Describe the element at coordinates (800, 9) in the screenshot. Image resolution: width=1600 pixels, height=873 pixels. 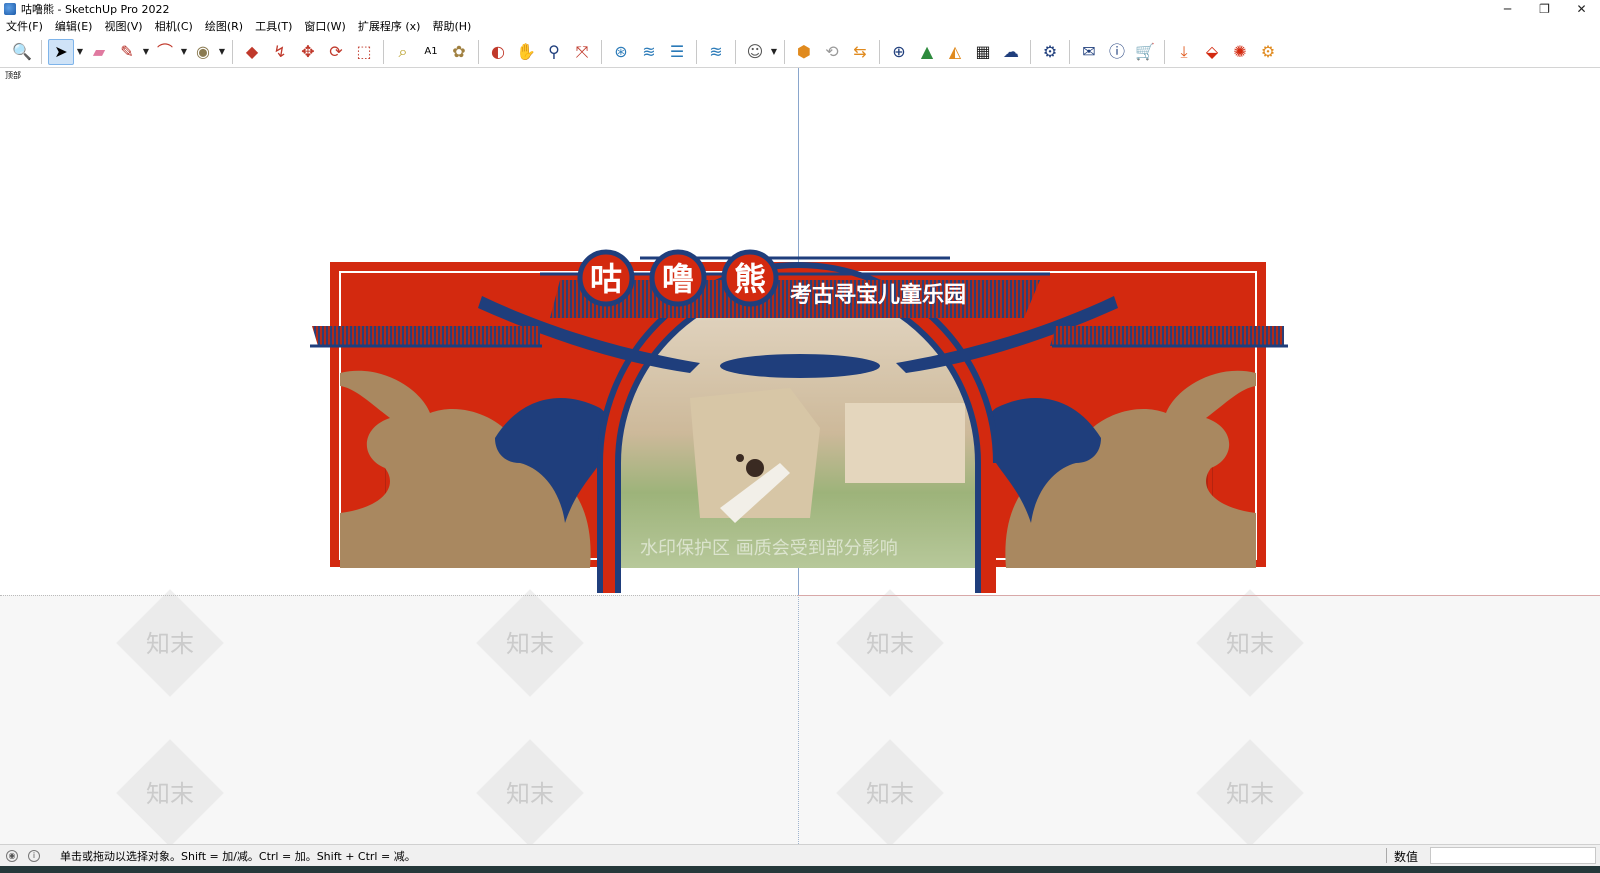
I see `title-bar: 咕噜熊 - SketchUp Pro 2022 ─ ❐ ✕` at that location.